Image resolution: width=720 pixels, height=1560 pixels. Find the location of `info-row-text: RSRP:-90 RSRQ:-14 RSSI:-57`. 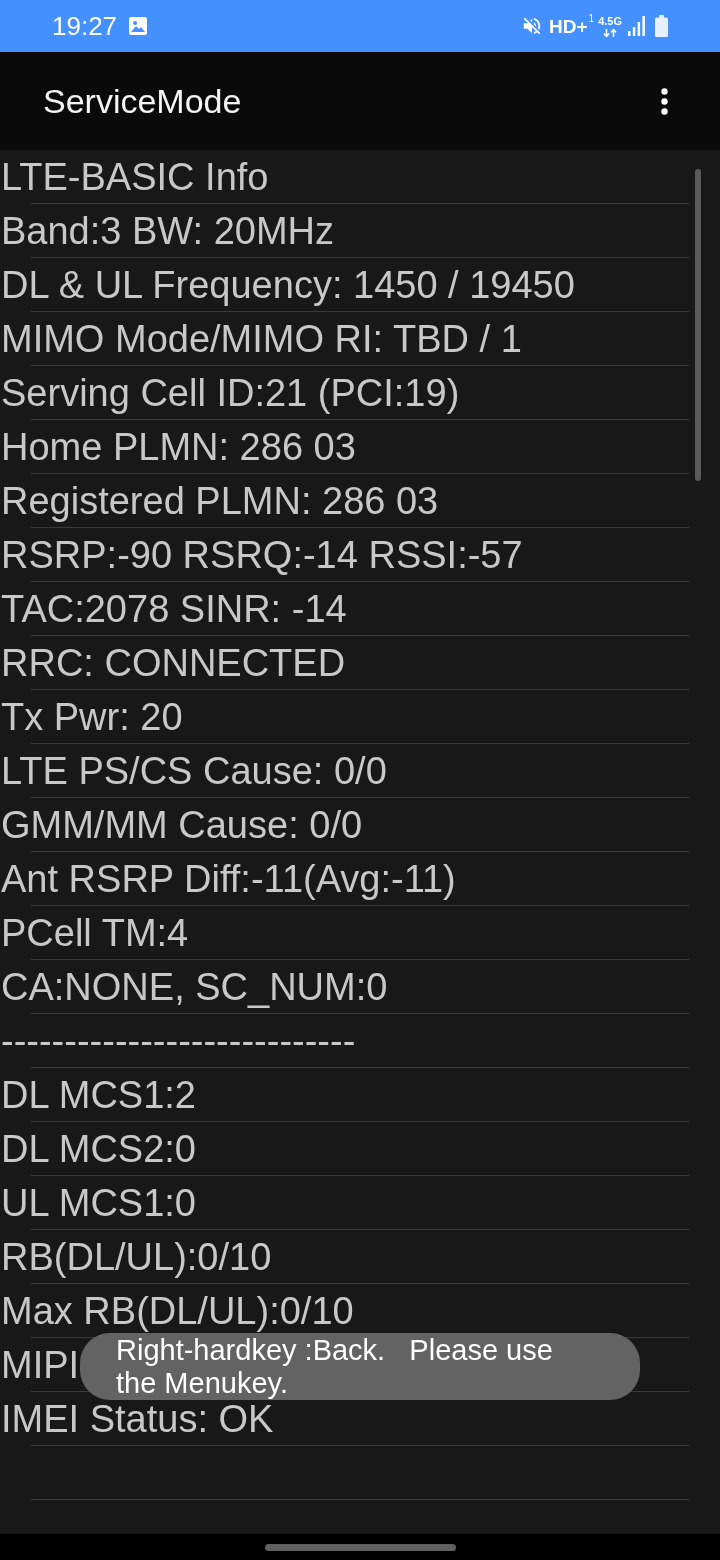

info-row-text: RSRP:-90 RSRQ:-14 RSSI:-57 is located at coordinates (262, 554).